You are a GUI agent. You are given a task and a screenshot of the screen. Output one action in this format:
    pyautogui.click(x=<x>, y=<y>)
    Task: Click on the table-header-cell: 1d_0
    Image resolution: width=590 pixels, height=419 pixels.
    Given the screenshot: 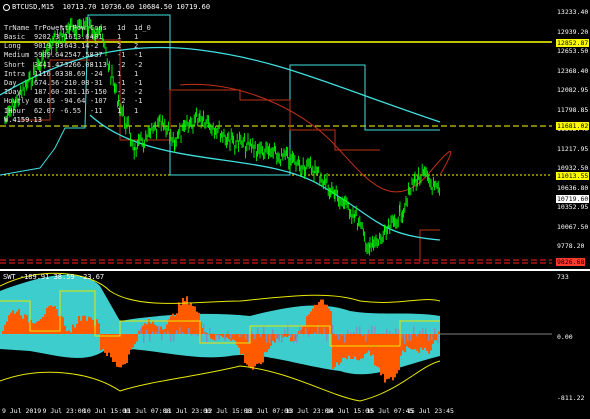 What is the action you would take?
    pyautogui.click(x=142, y=28)
    